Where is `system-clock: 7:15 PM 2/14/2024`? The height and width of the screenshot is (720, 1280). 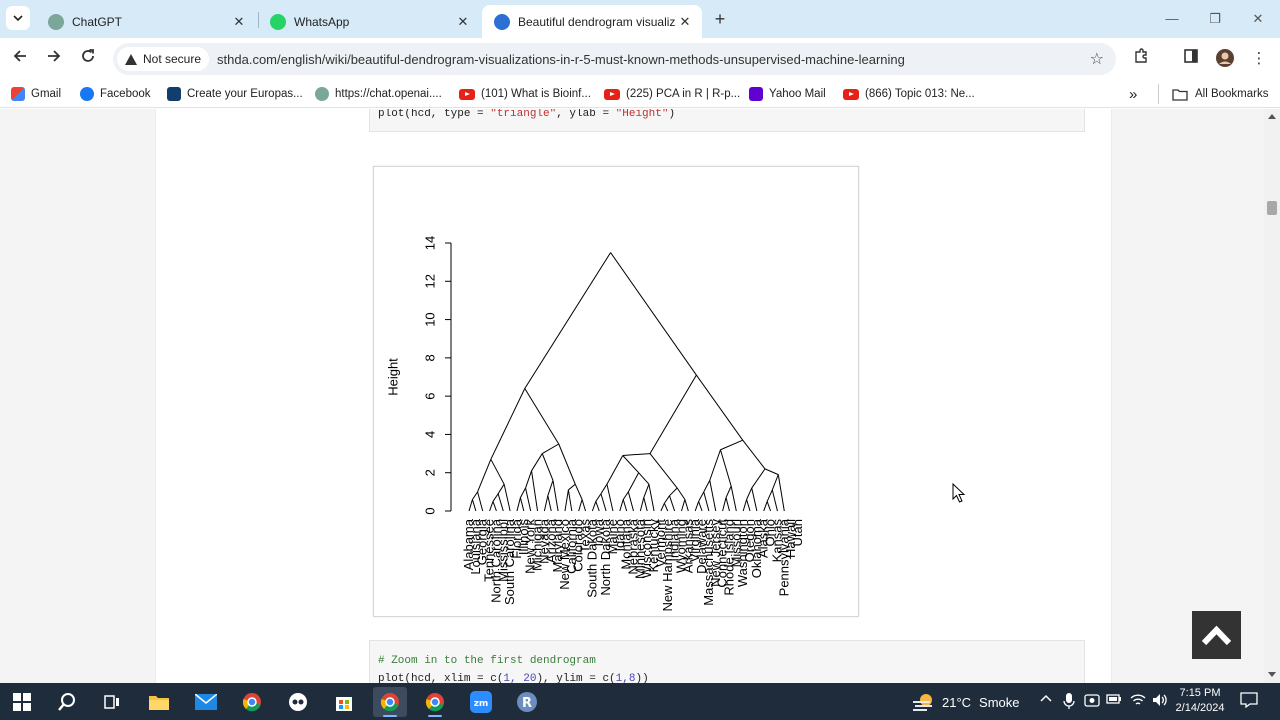
system-clock: 7:15 PM 2/14/2024 is located at coordinates (1200, 701).